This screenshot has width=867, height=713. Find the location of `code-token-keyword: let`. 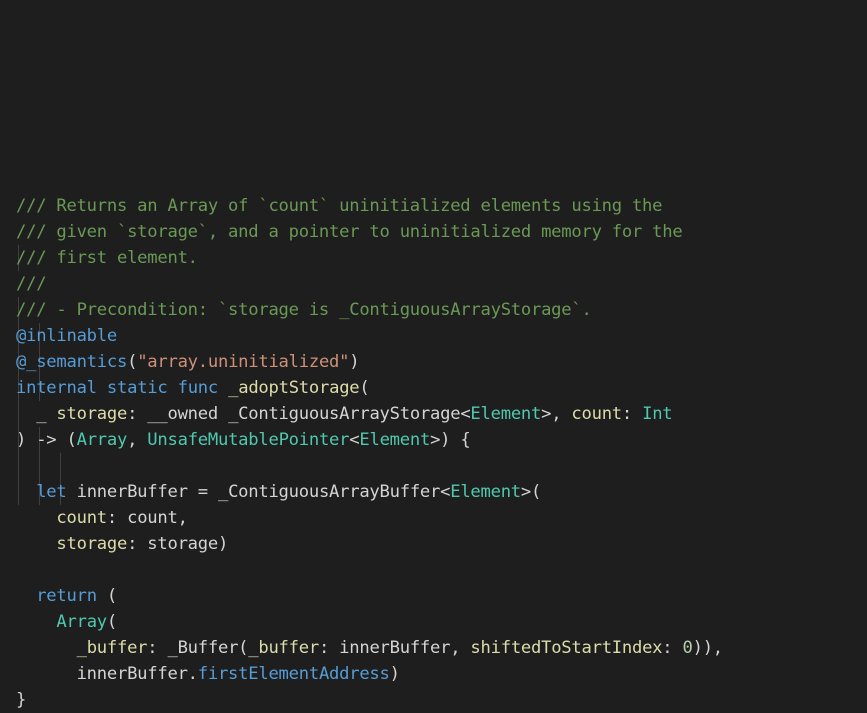

code-token-keyword: let is located at coordinates (51, 492).